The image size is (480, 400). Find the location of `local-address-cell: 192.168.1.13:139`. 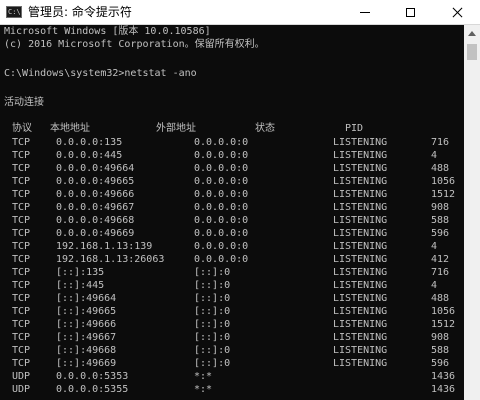

local-address-cell: 192.168.1.13:139 is located at coordinates (104, 246).